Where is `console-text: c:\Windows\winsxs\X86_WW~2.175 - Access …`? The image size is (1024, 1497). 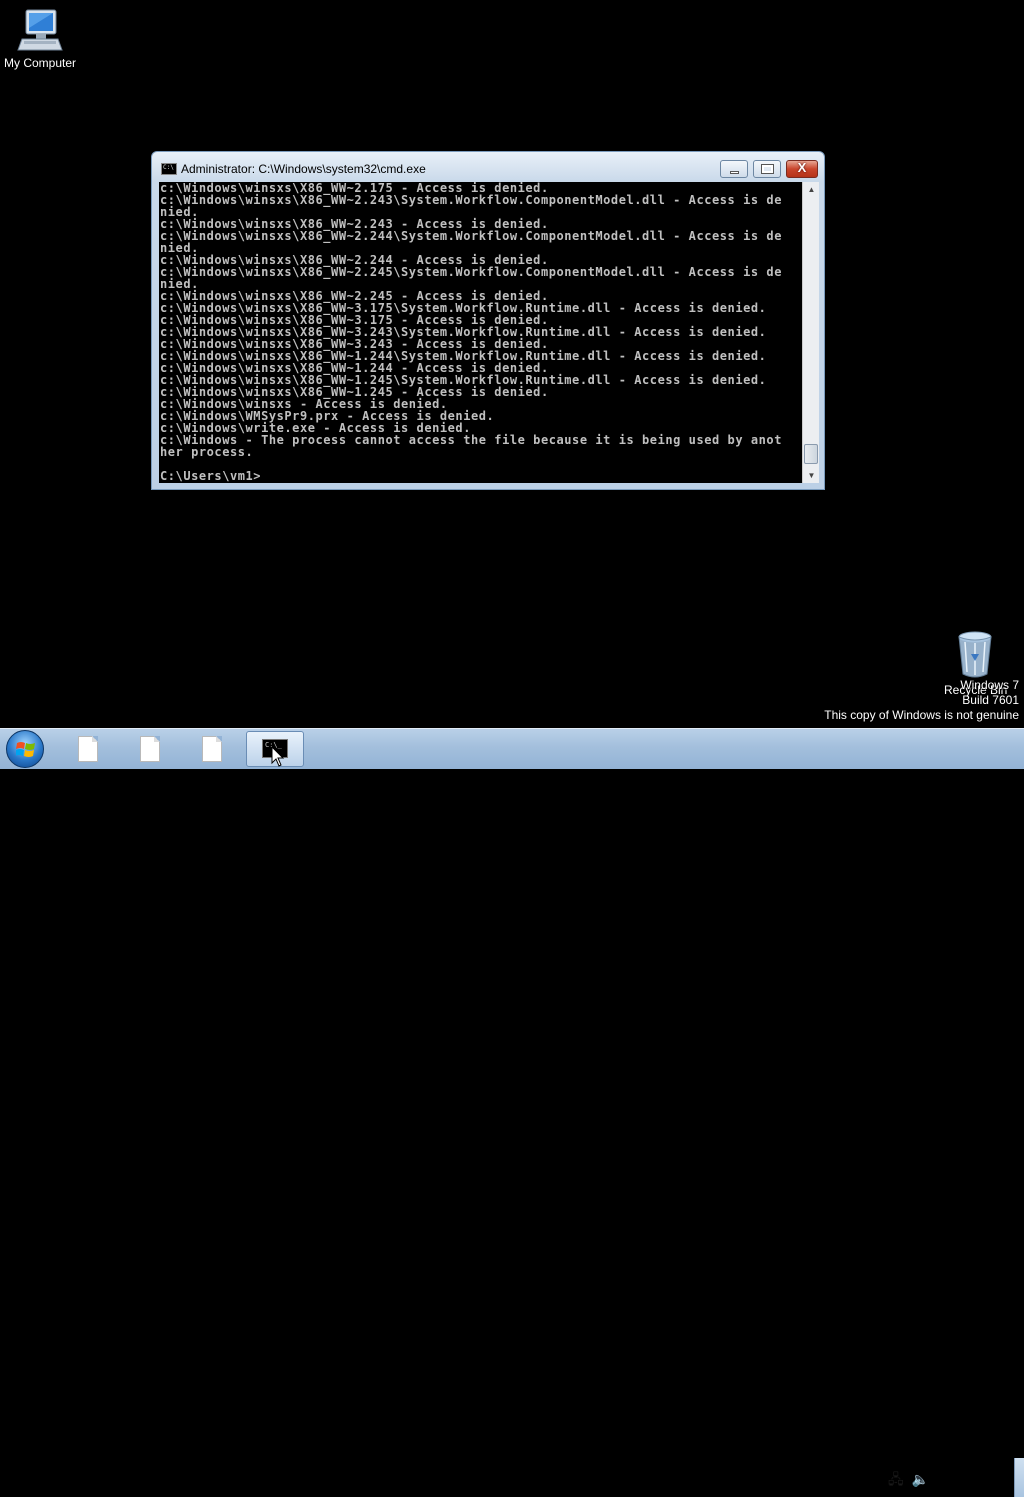 console-text: c:\Windows\winsxs\X86_WW~2.175 - Access … is located at coordinates (471, 332).